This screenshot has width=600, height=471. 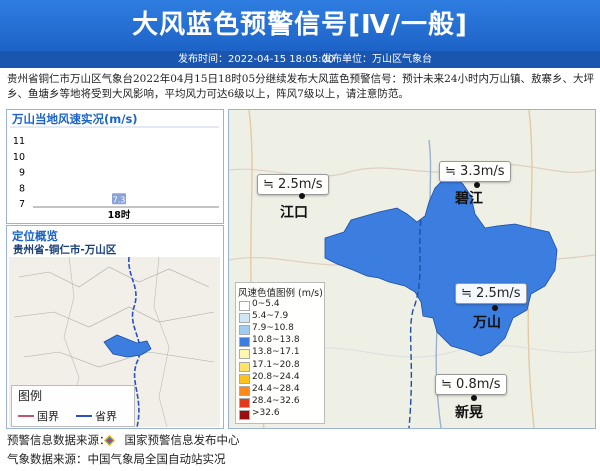 What do you see at coordinates (84, 416) in the screenshot?
I see `province-border-line` at bounding box center [84, 416].